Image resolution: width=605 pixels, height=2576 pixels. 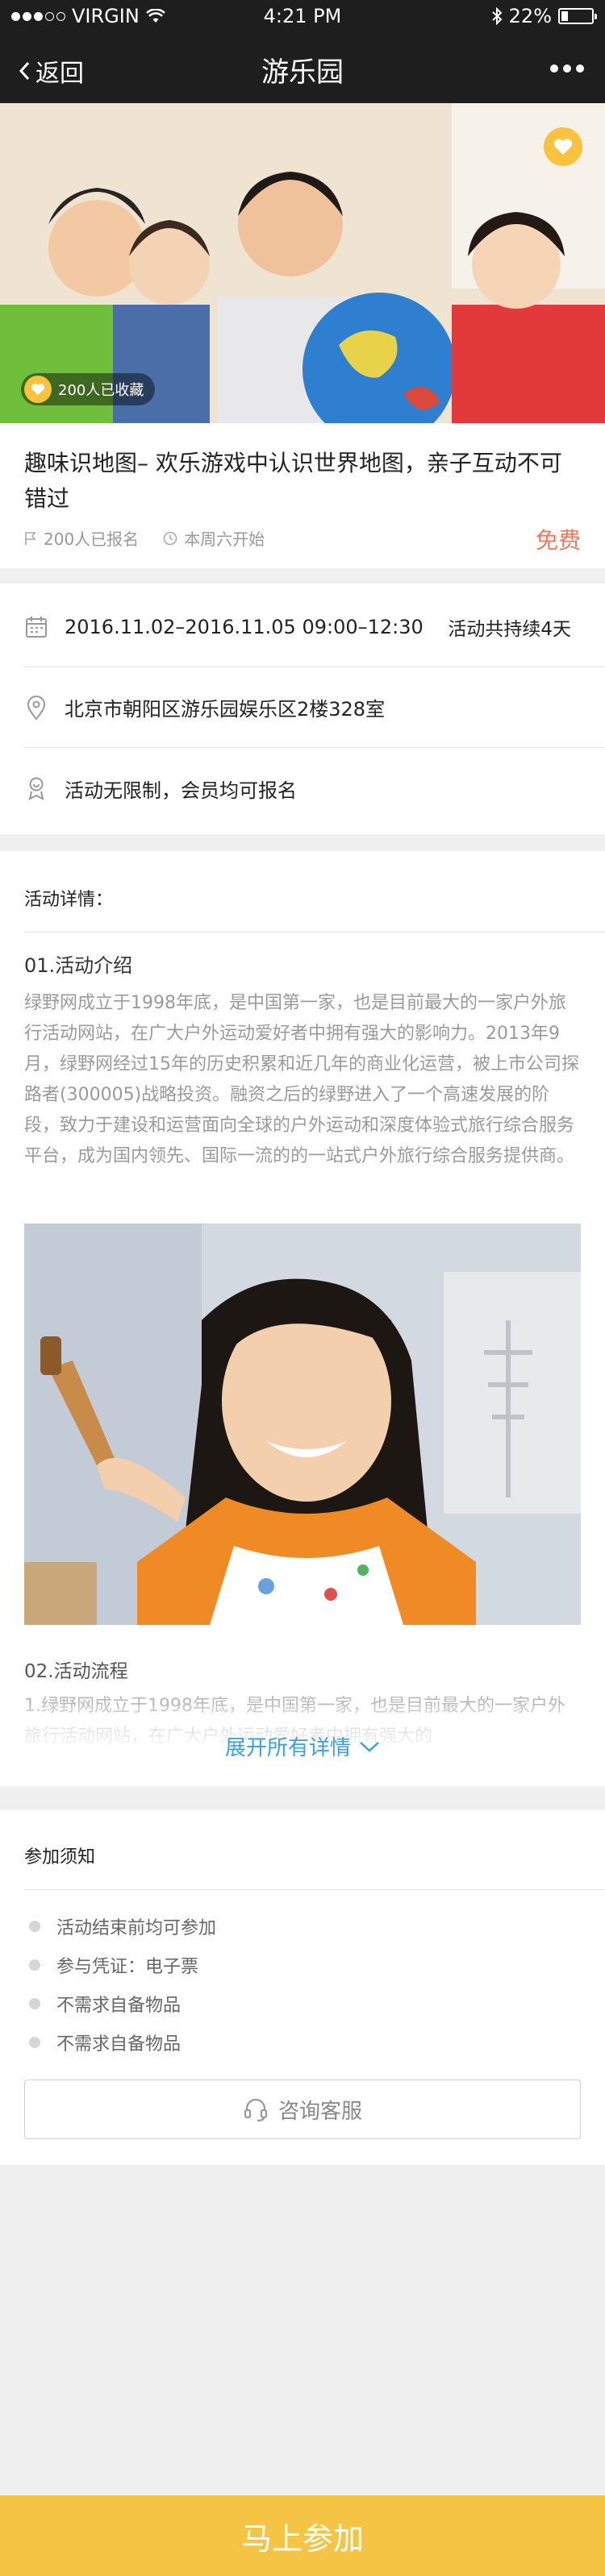 What do you see at coordinates (567, 68) in the screenshot?
I see `more-button` at bounding box center [567, 68].